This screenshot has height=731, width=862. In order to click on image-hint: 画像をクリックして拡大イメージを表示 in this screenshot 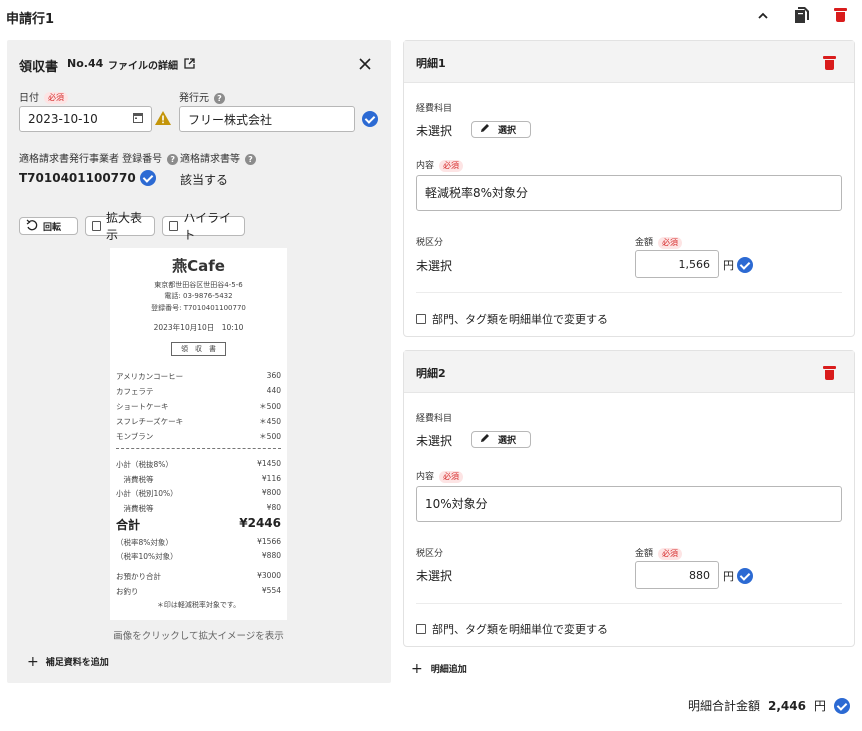, I will do `click(198, 636)`.